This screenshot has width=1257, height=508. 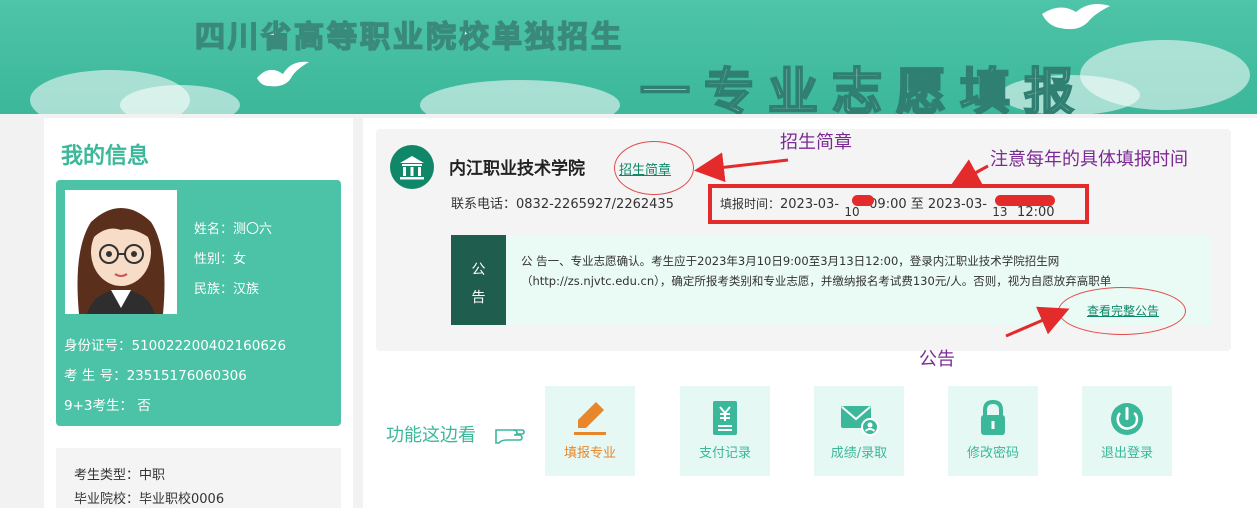 I want to click on fill-major-button: 填报专业, so click(x=590, y=431).